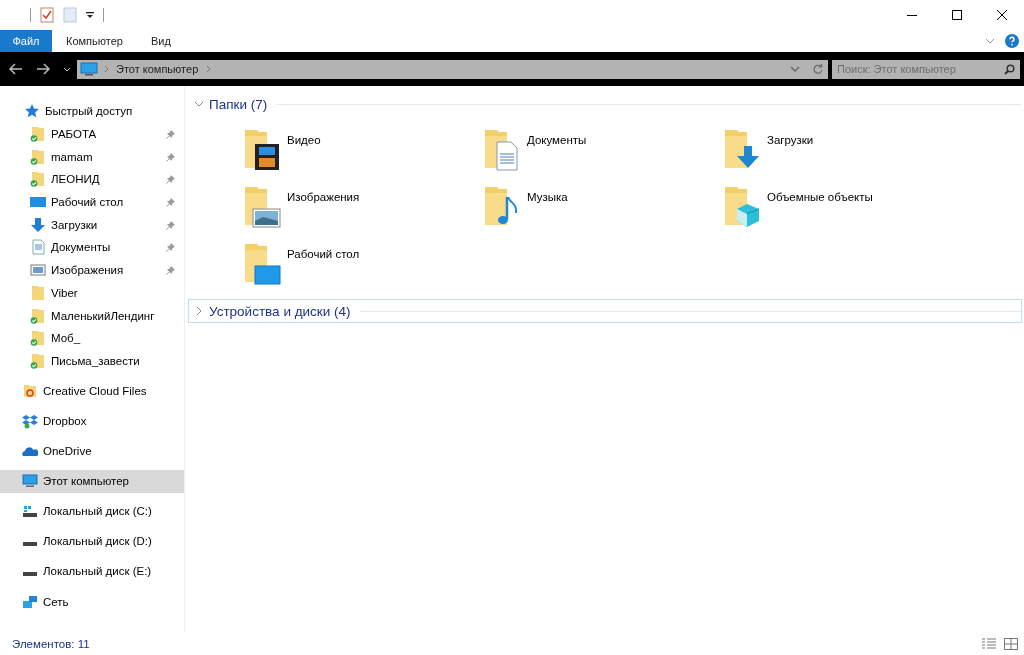 Image resolution: width=1024 pixels, height=655 pixels. I want to click on item-count: Элементов: 11, so click(51, 644).